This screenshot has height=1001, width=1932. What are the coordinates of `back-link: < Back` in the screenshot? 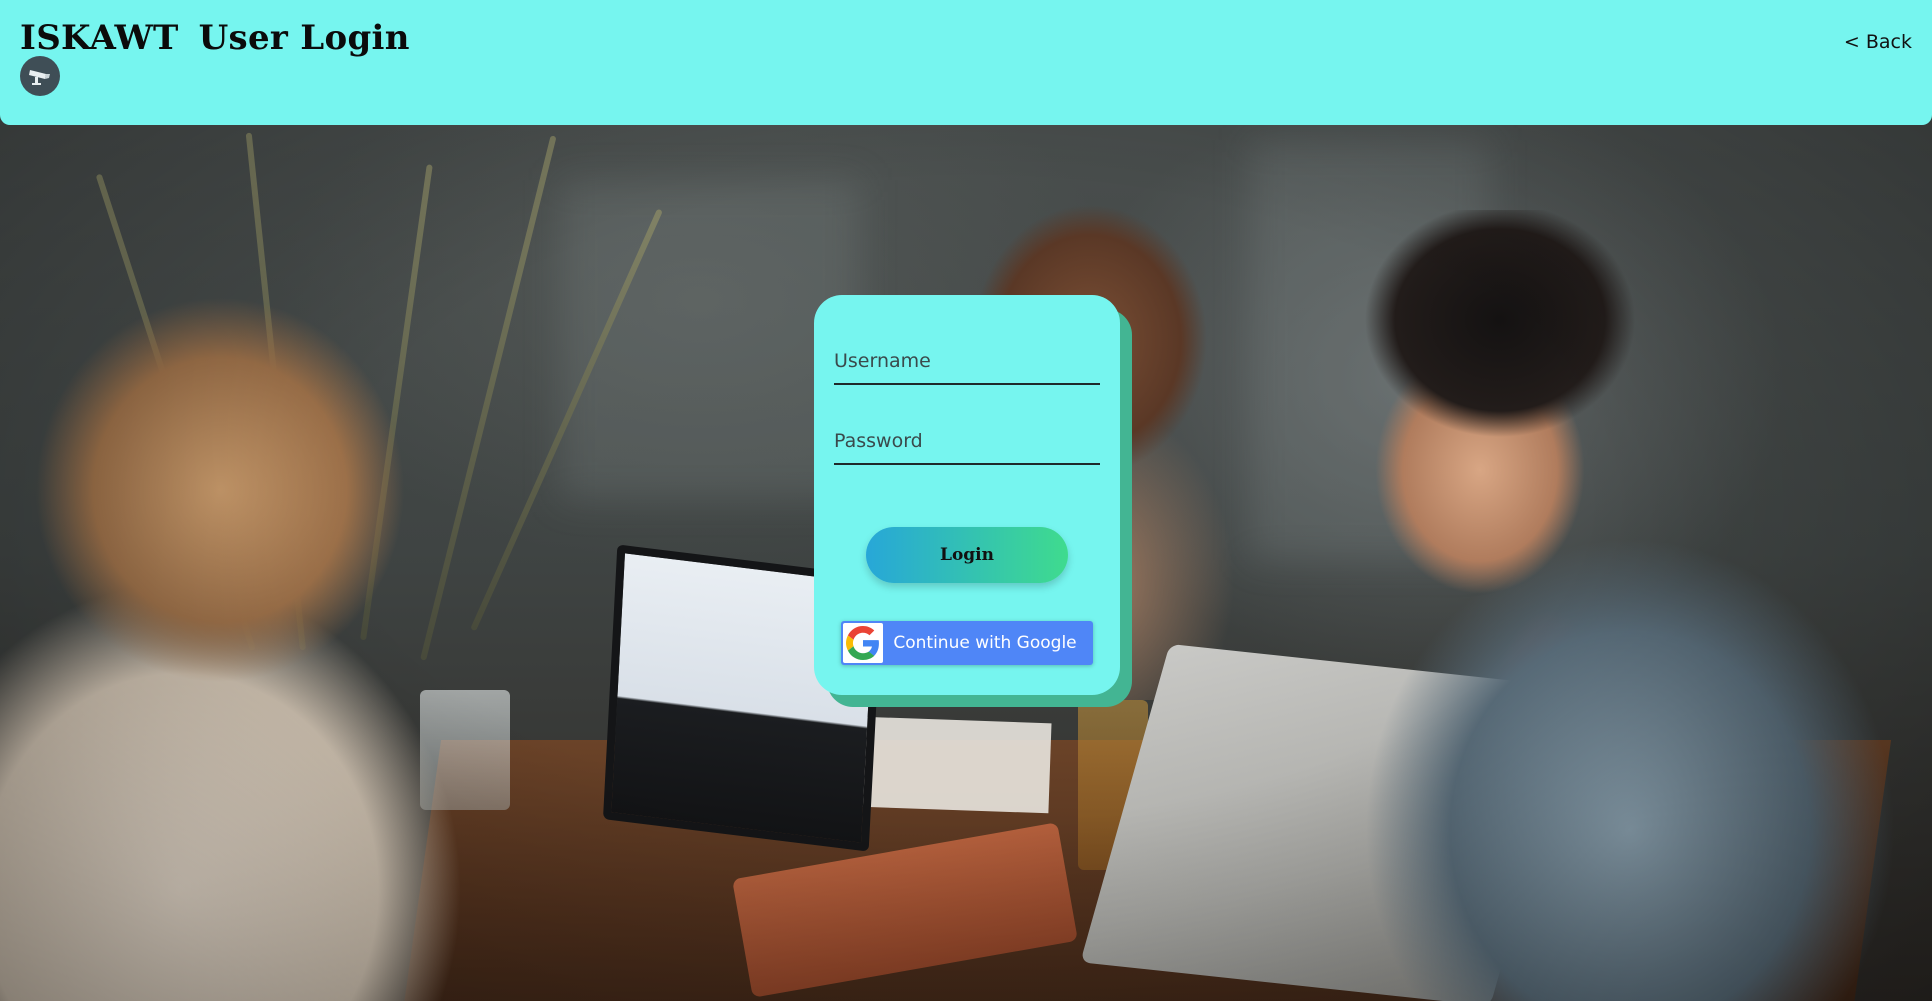 It's located at (1878, 42).